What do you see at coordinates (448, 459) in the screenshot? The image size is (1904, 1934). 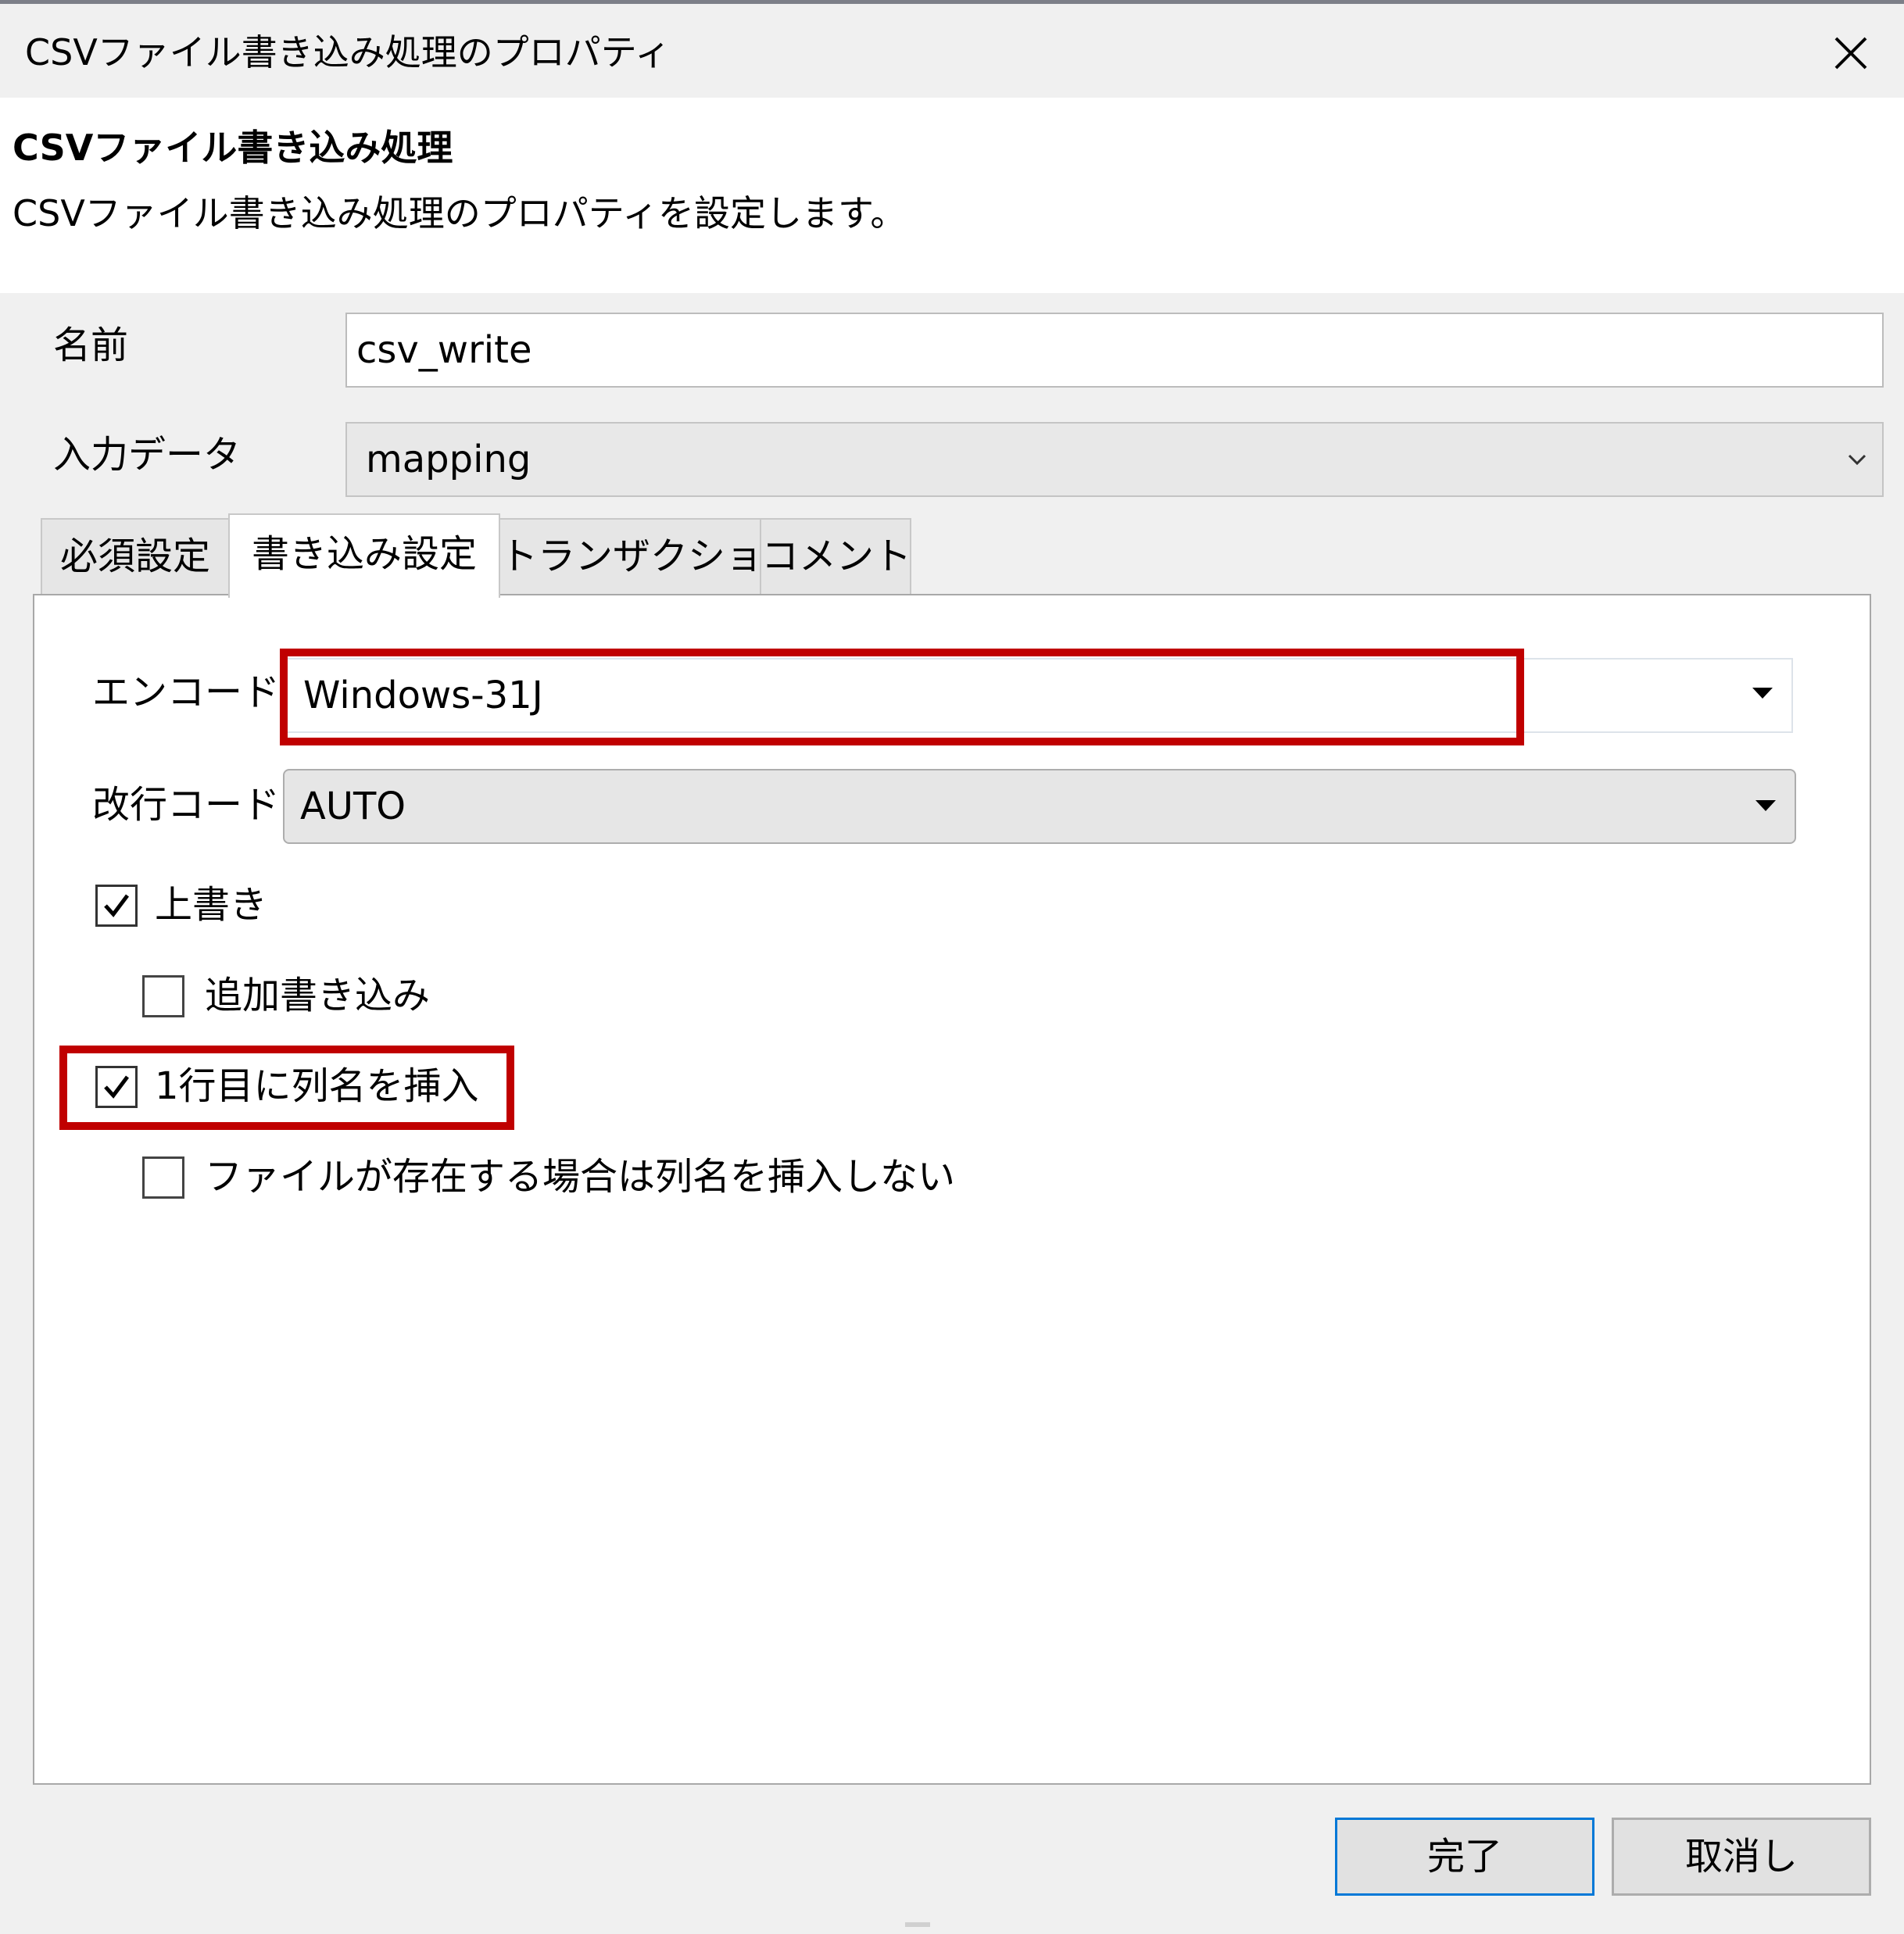 I see `input-data-value: mapping` at bounding box center [448, 459].